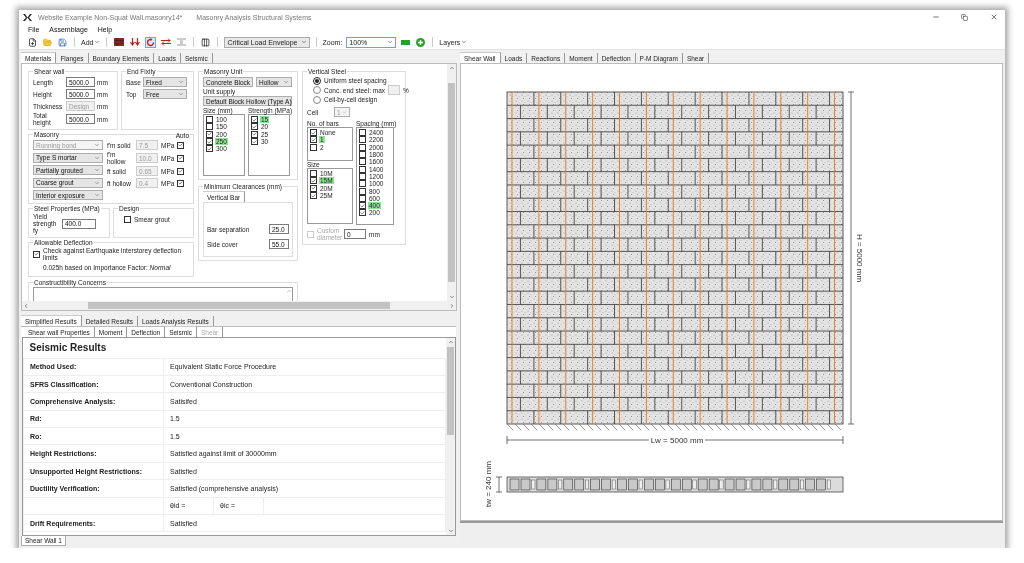  What do you see at coordinates (32, 42) in the screenshot?
I see `new-file-icon` at bounding box center [32, 42].